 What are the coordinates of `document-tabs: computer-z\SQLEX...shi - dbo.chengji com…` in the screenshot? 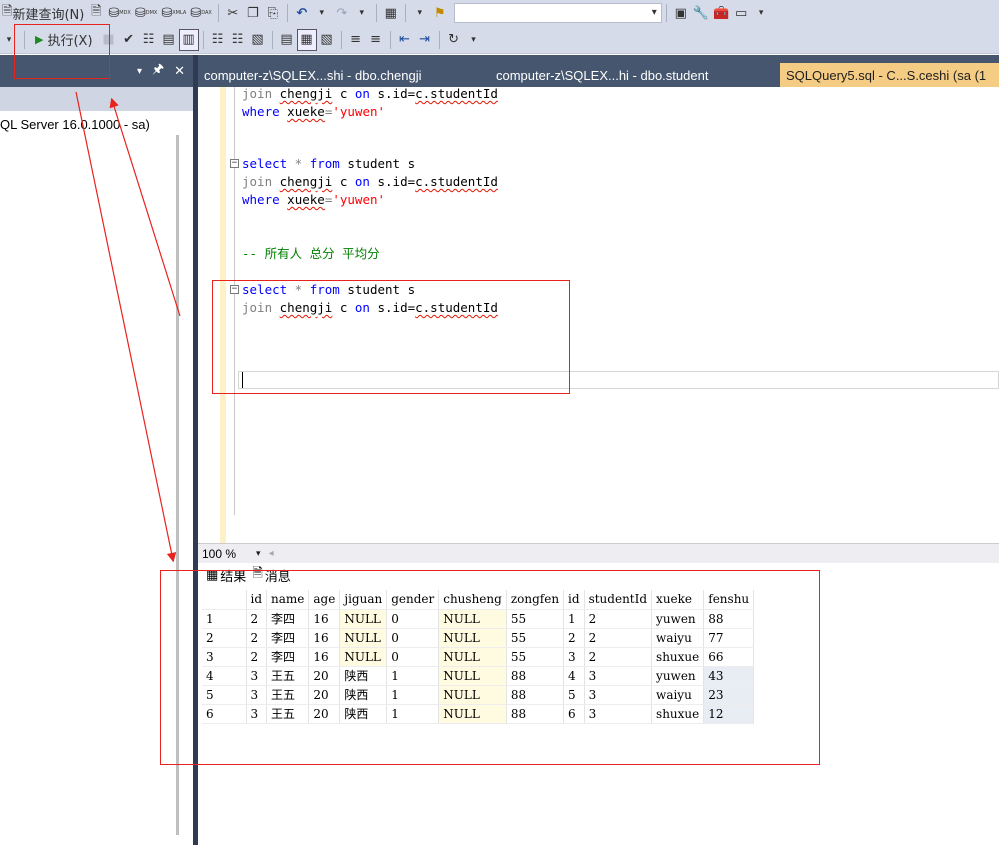 It's located at (598, 71).